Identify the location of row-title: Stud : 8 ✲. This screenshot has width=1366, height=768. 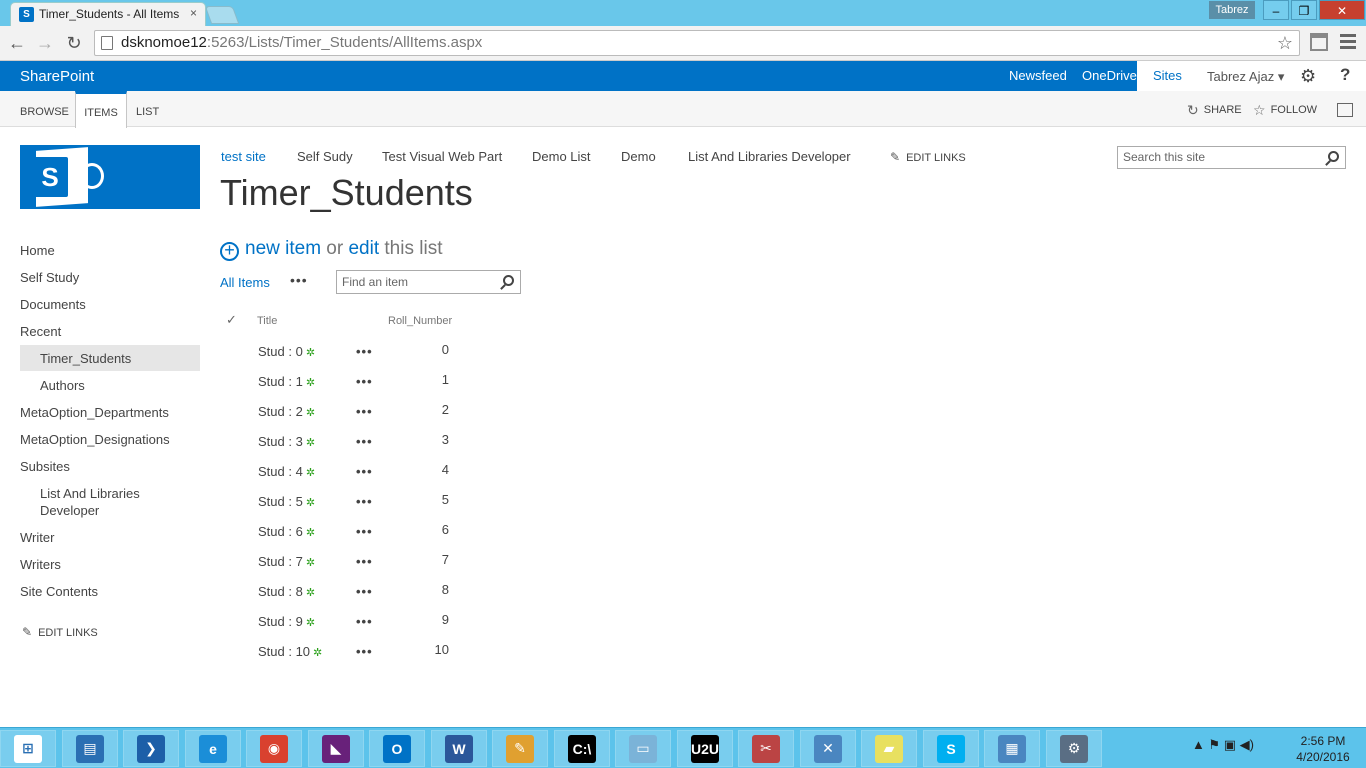
(286, 591).